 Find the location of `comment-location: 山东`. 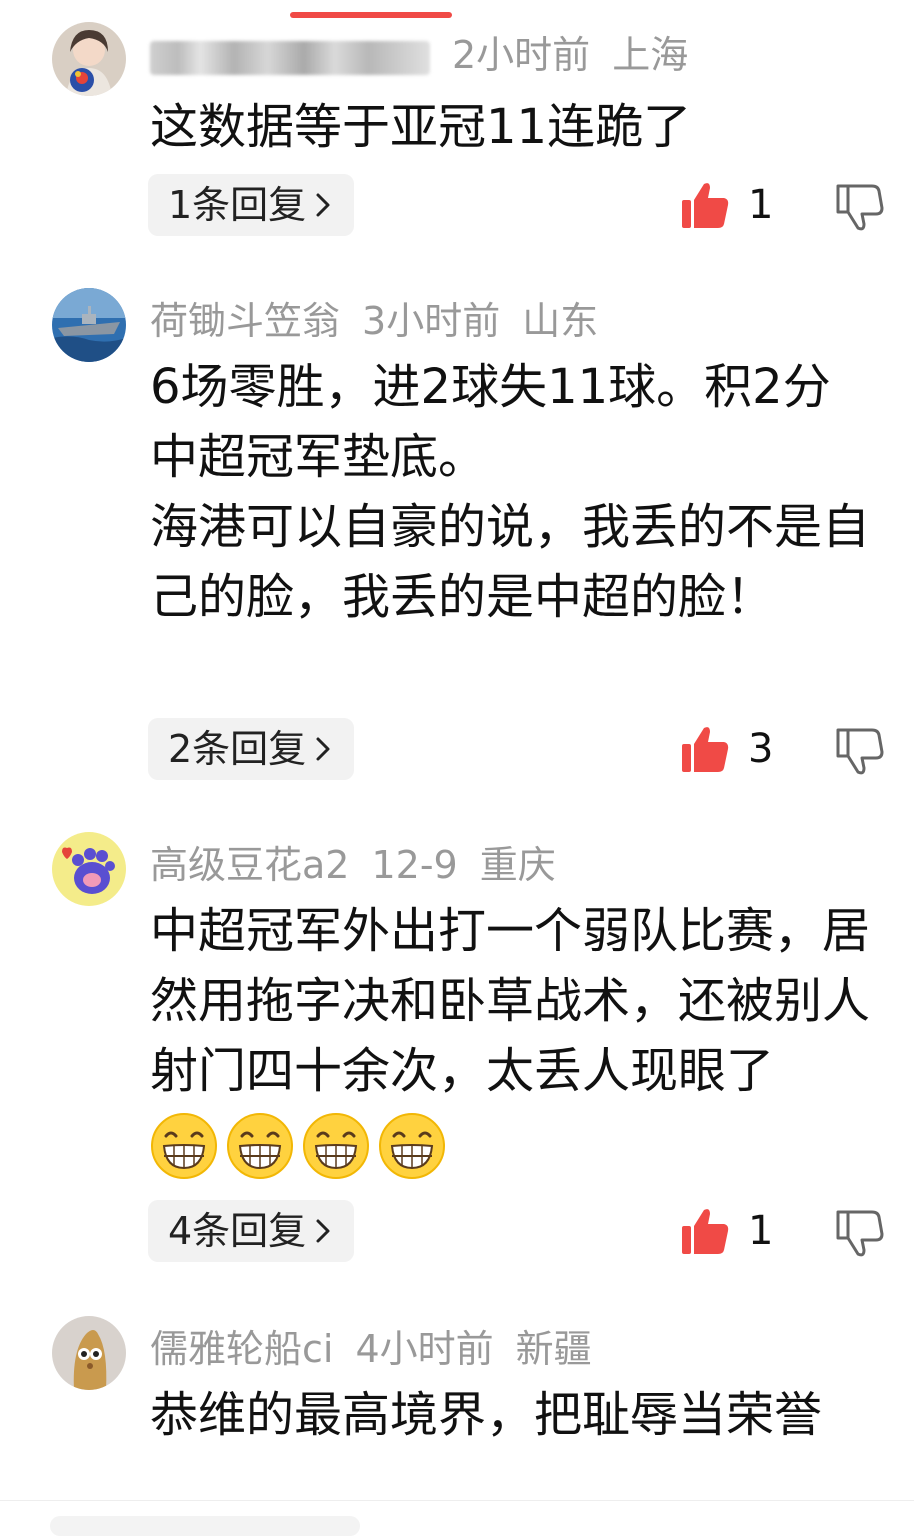

comment-location: 山东 is located at coordinates (560, 321).